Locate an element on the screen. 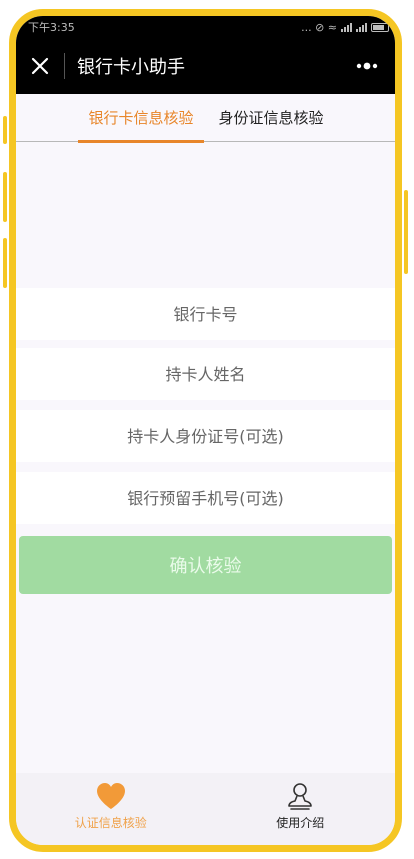  holder-id-input is located at coordinates (205, 436).